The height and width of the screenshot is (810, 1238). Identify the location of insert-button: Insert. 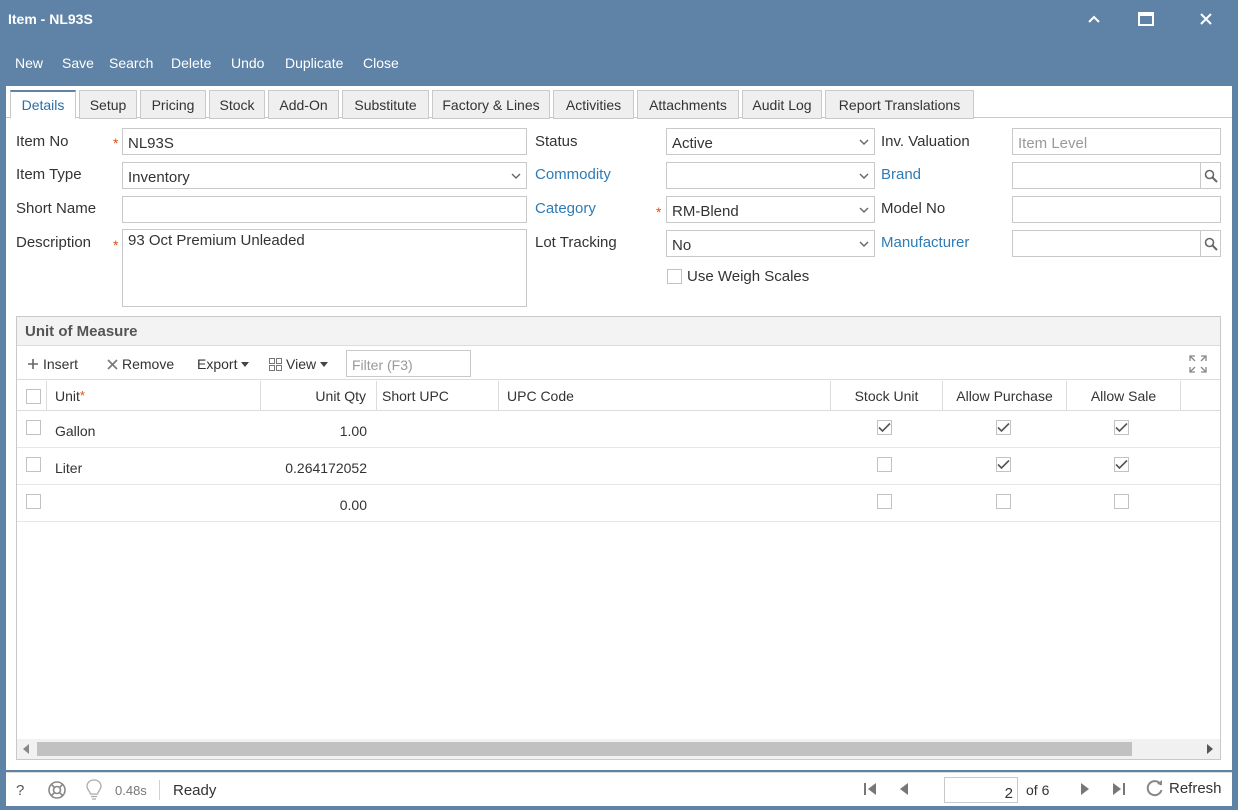
(52, 364).